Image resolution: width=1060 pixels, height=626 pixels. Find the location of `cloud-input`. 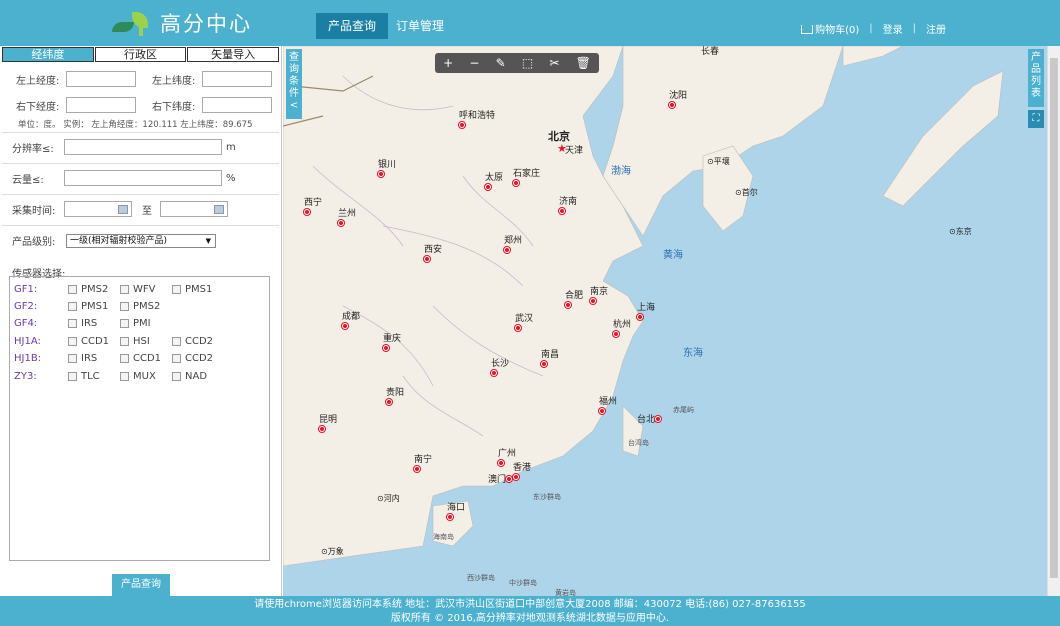

cloud-input is located at coordinates (143, 178).